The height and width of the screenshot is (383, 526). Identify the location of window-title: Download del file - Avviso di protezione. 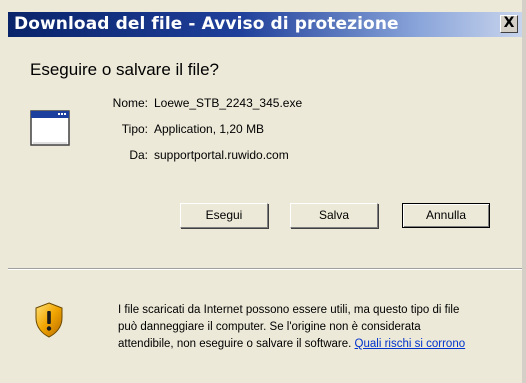
(206, 24).